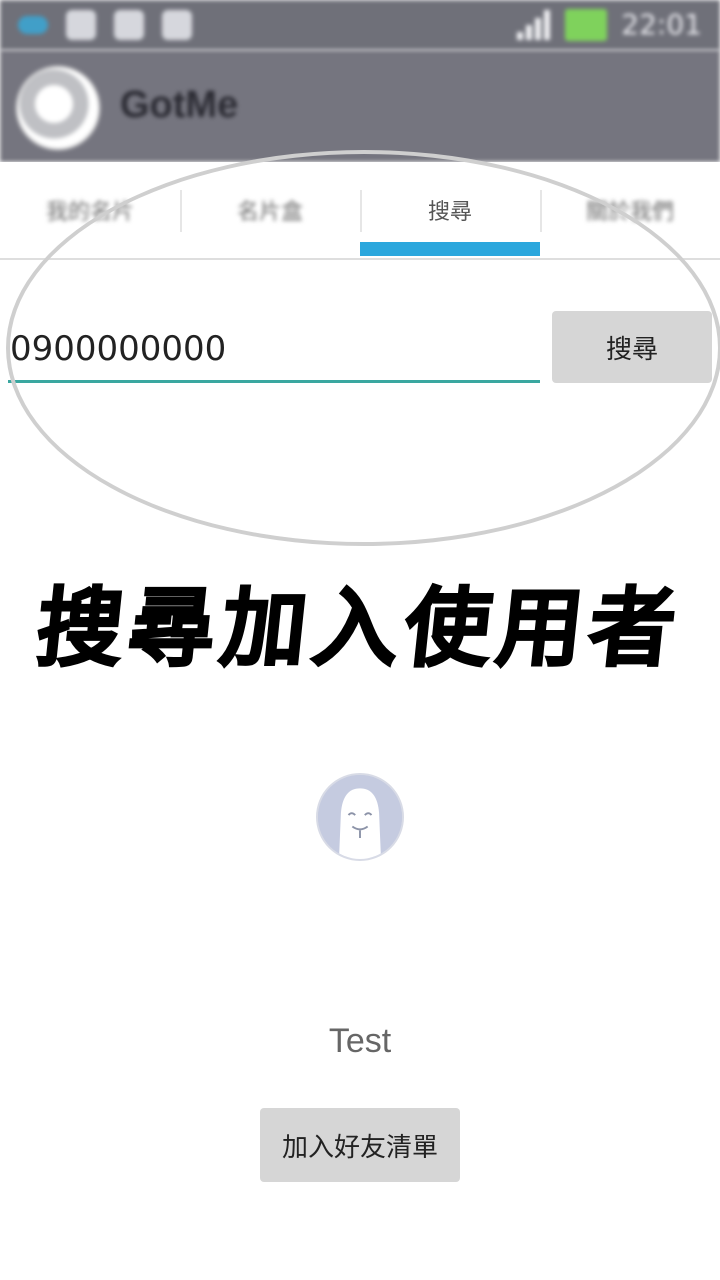 The height and width of the screenshot is (1280, 720). Describe the element at coordinates (58, 108) in the screenshot. I see `app-logo-icon` at that location.